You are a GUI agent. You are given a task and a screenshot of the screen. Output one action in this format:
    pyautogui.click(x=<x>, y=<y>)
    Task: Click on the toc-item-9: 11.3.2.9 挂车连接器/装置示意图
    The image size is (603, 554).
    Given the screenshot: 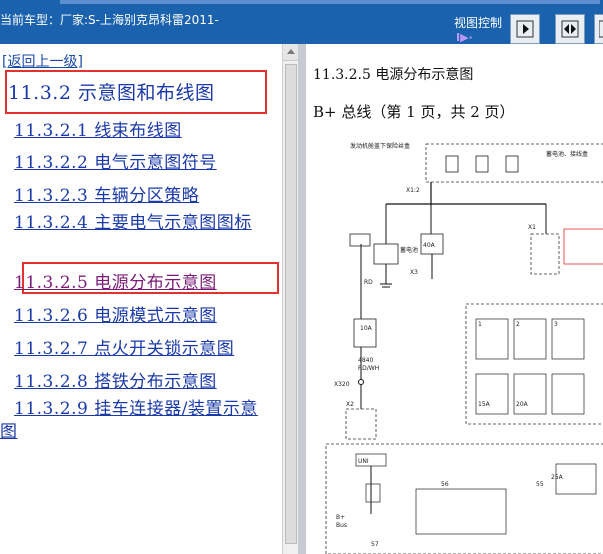 What is the action you would take?
    pyautogui.click(x=135, y=421)
    